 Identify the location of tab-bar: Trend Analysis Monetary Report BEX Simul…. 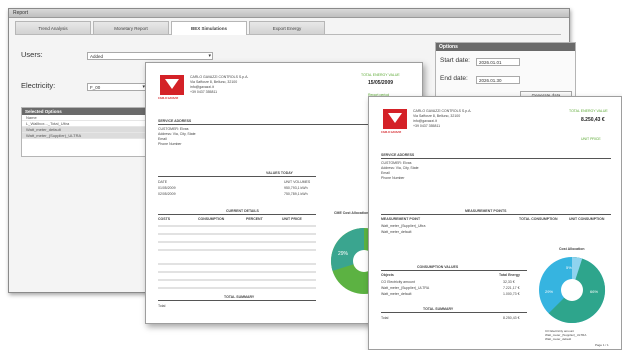
(288, 28).